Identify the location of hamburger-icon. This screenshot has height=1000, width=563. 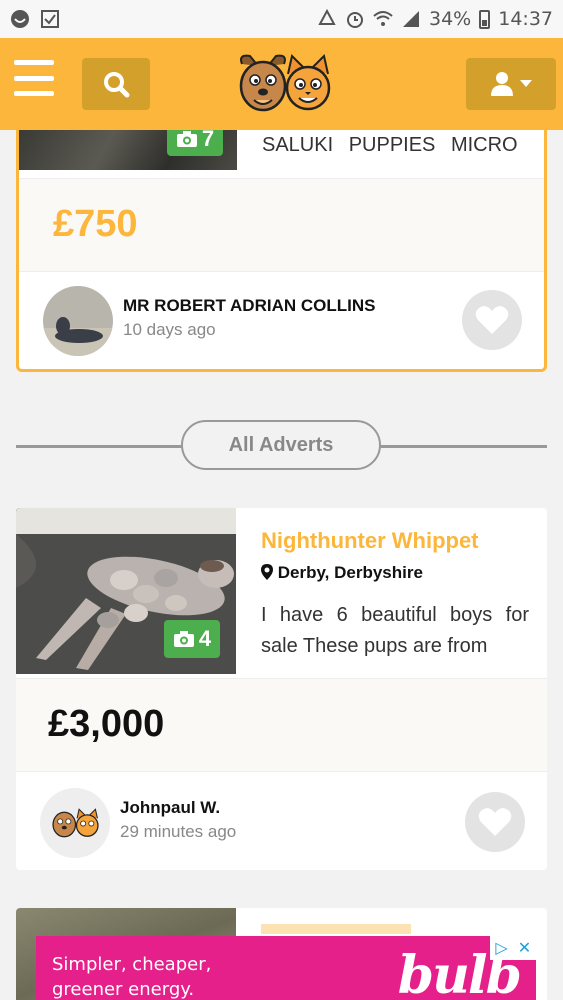
(34, 78).